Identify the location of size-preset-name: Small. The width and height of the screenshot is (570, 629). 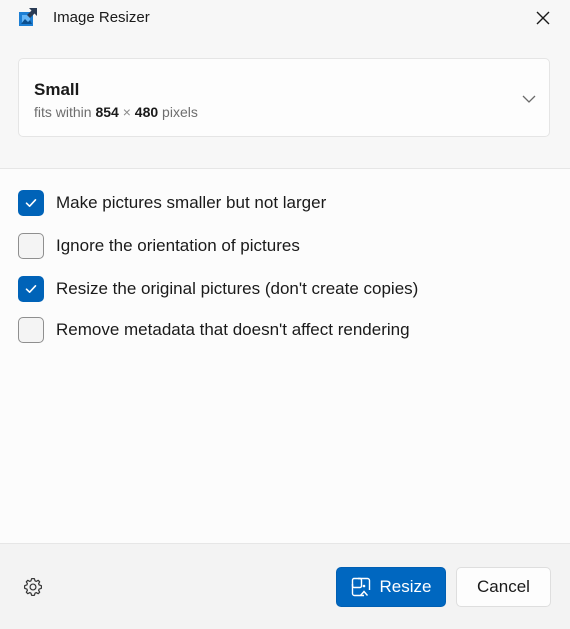
(57, 89).